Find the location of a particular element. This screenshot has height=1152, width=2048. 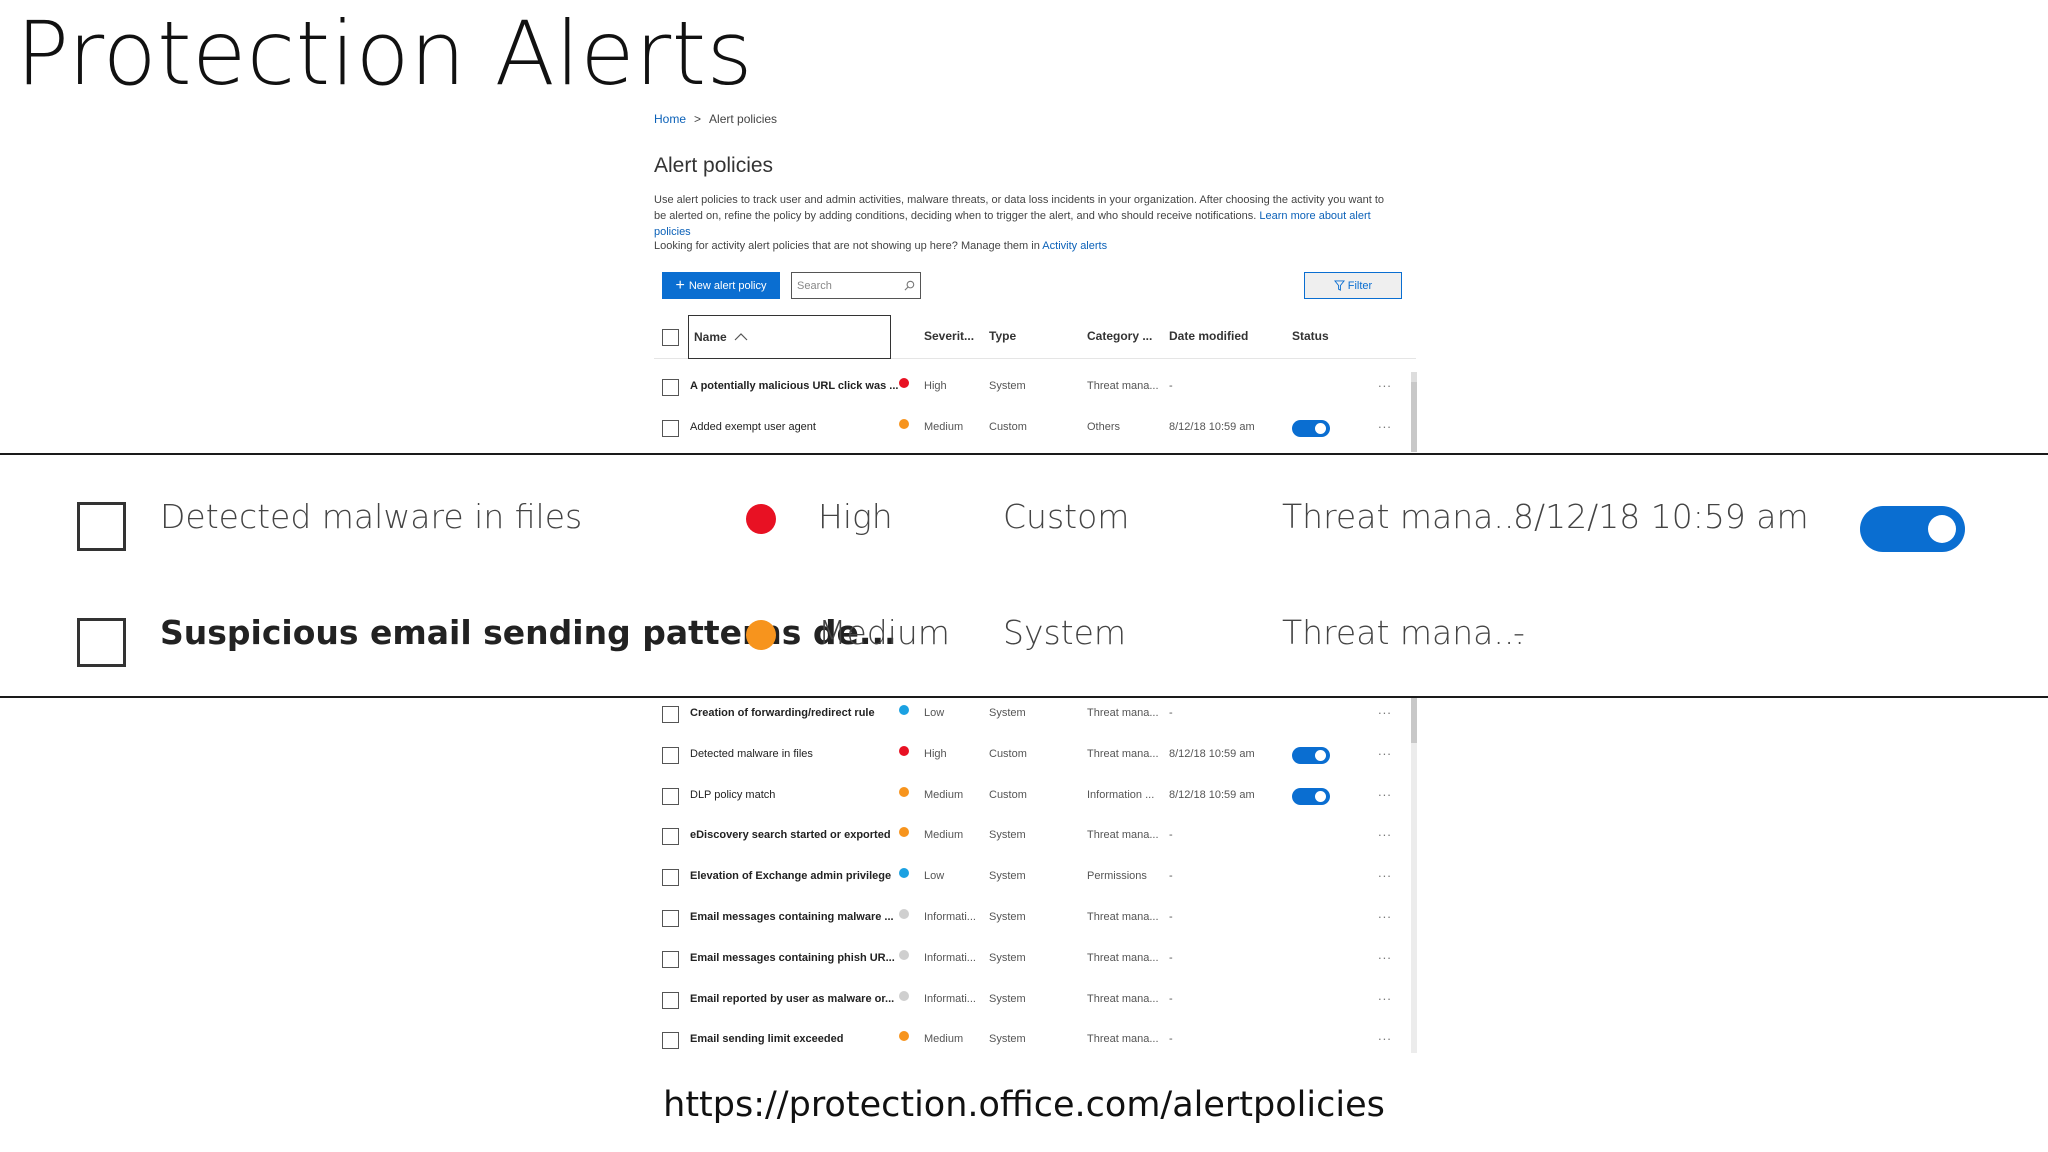

row-name: eDiscovery search started or exported is located at coordinates (790, 835).